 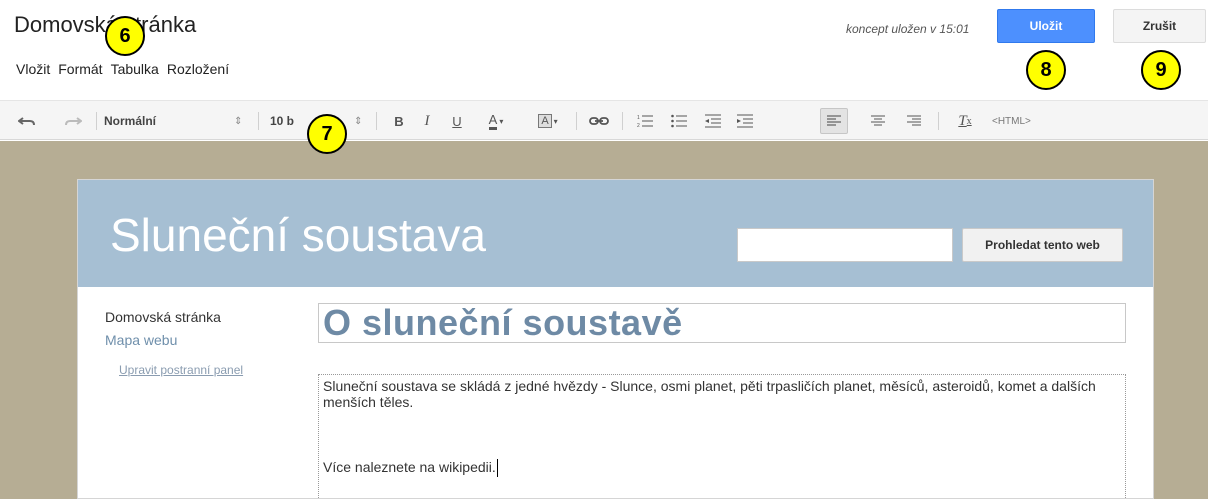 What do you see at coordinates (198, 69) in the screenshot?
I see `menu-item-layout: Rozložení` at bounding box center [198, 69].